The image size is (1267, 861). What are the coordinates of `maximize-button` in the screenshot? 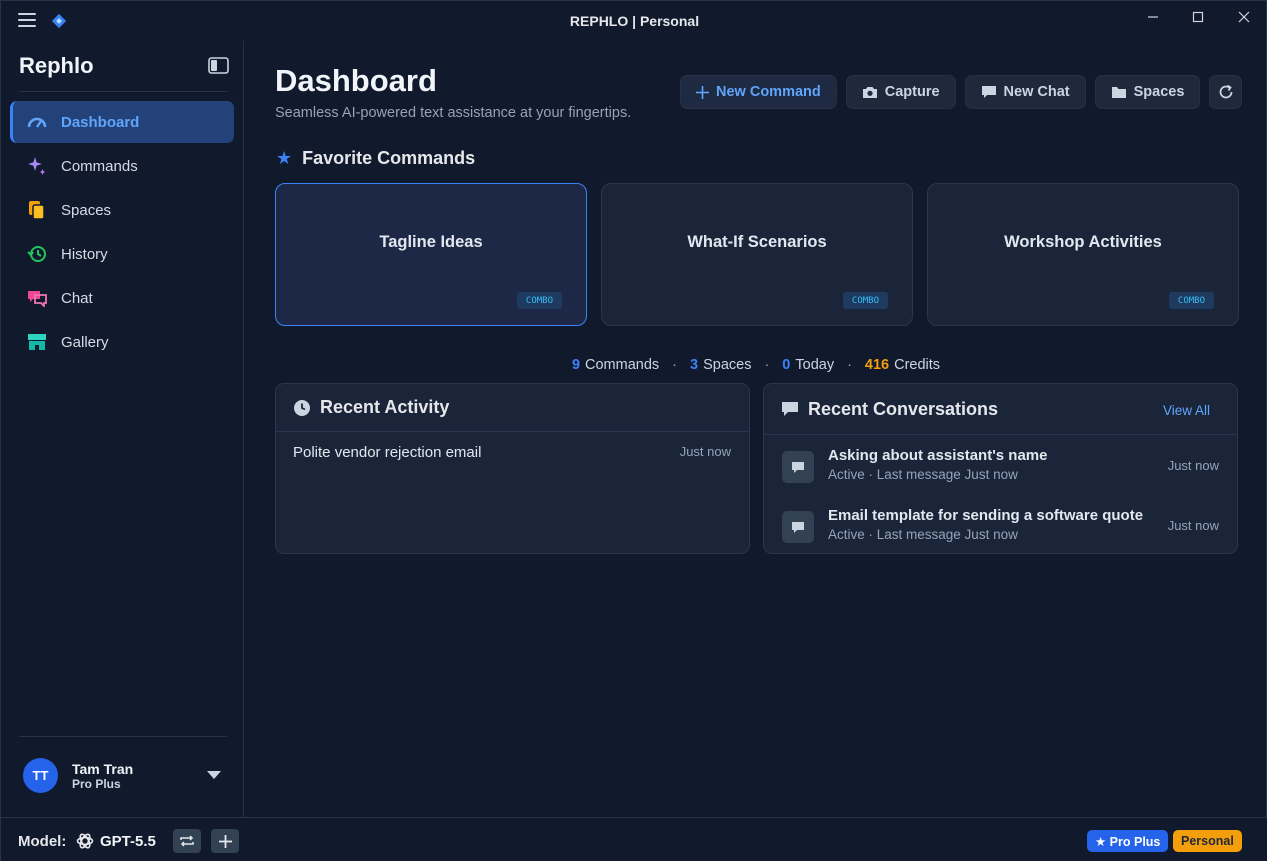 It's located at (1198, 17).